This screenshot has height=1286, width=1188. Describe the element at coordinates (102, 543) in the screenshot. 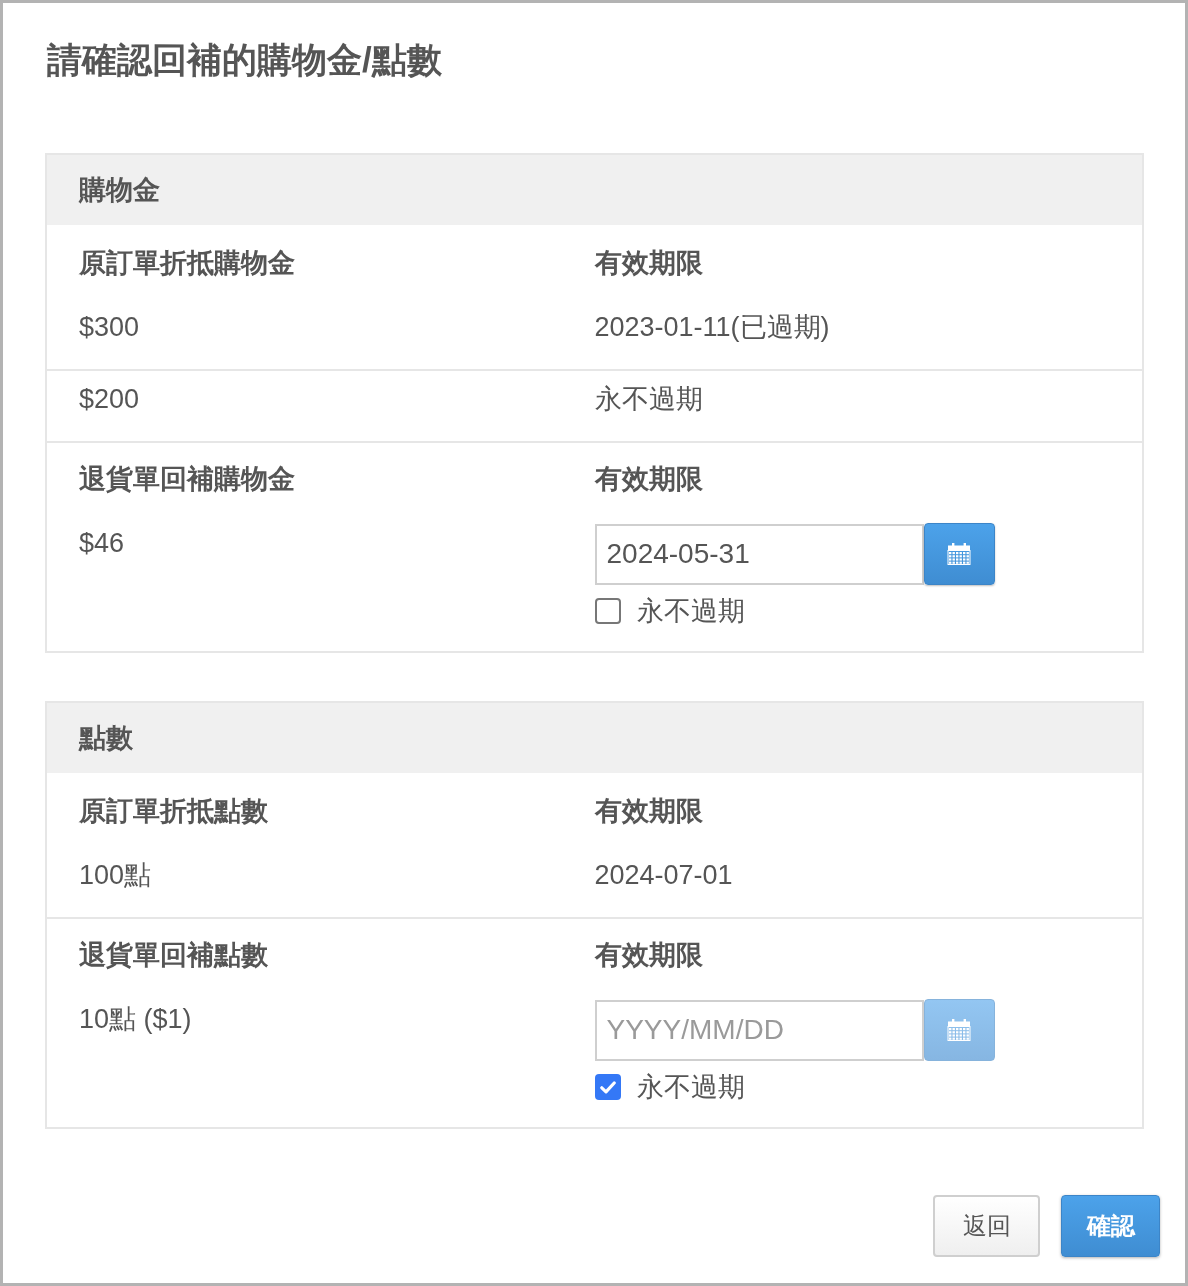

I see `amount-value: $46` at that location.